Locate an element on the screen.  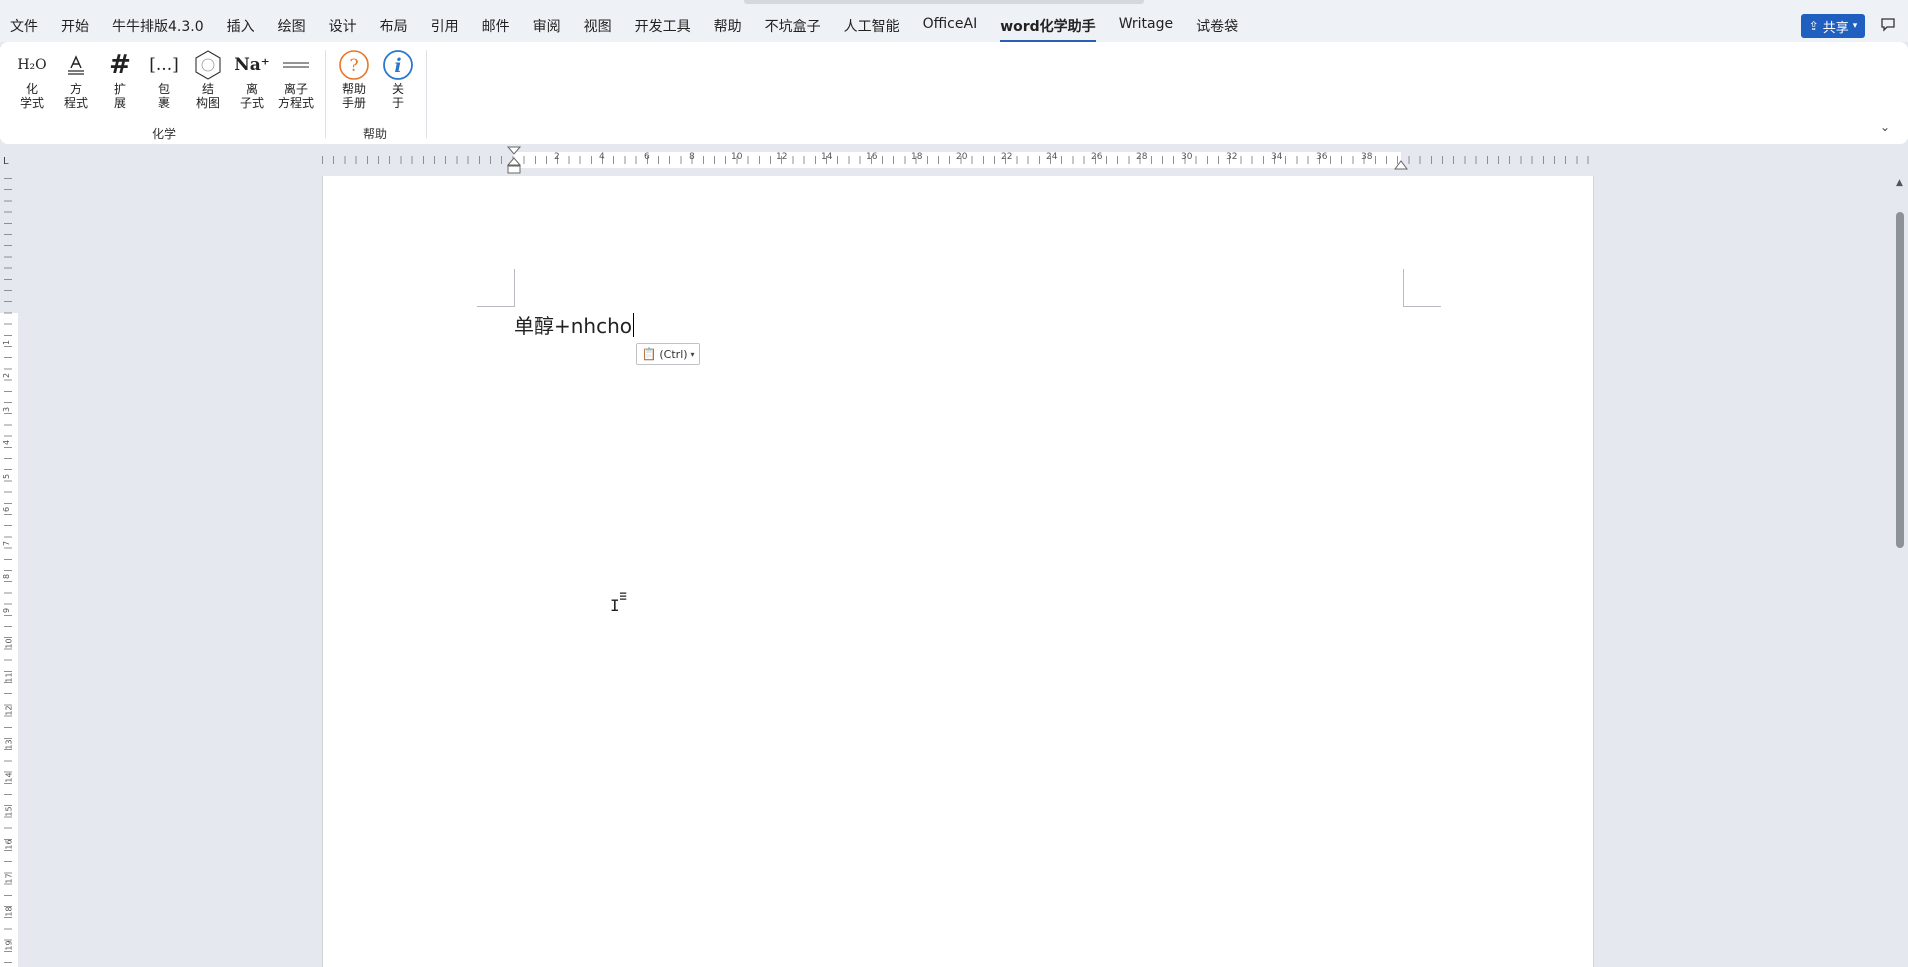
ruler-label: 20 is located at coordinates (962, 157).